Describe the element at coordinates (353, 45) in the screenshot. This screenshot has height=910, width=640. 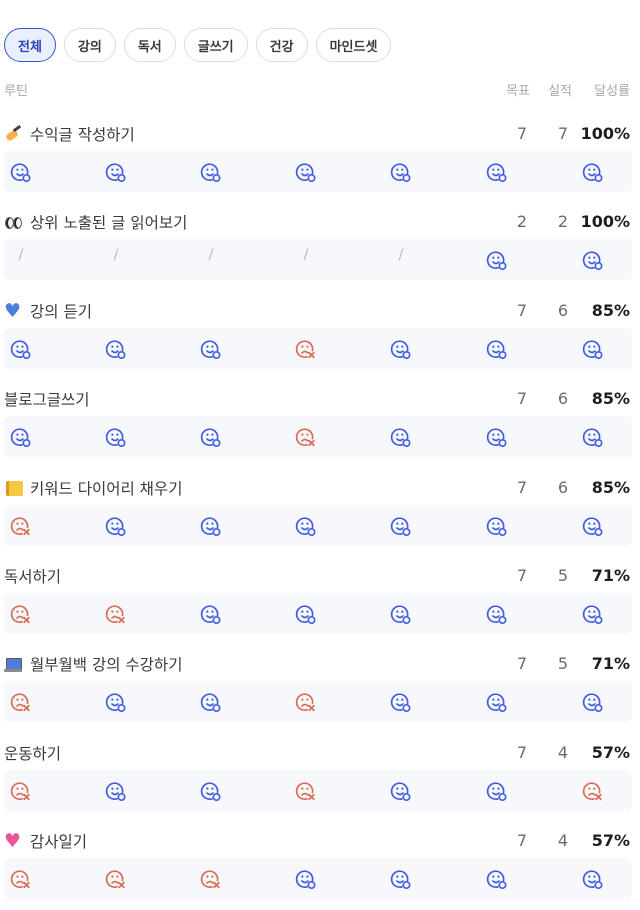
I see `tab-mindset: 마인드셋` at that location.